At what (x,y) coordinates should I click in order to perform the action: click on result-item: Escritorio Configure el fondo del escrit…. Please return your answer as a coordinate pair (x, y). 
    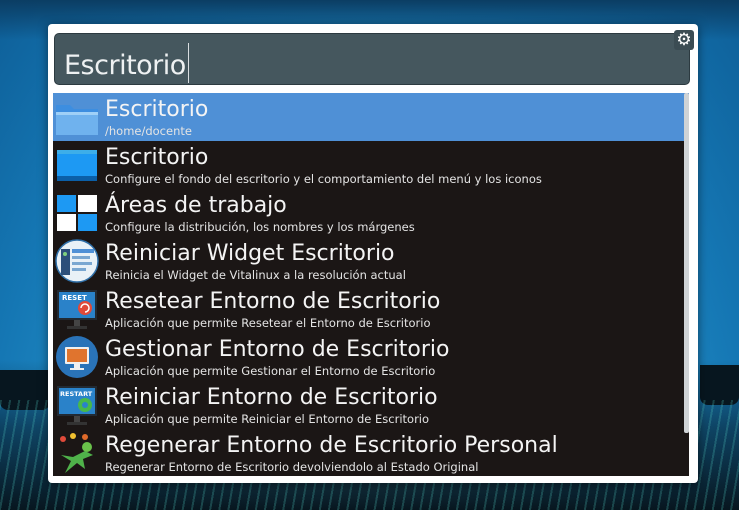
    Looking at the image, I should click on (371, 165).